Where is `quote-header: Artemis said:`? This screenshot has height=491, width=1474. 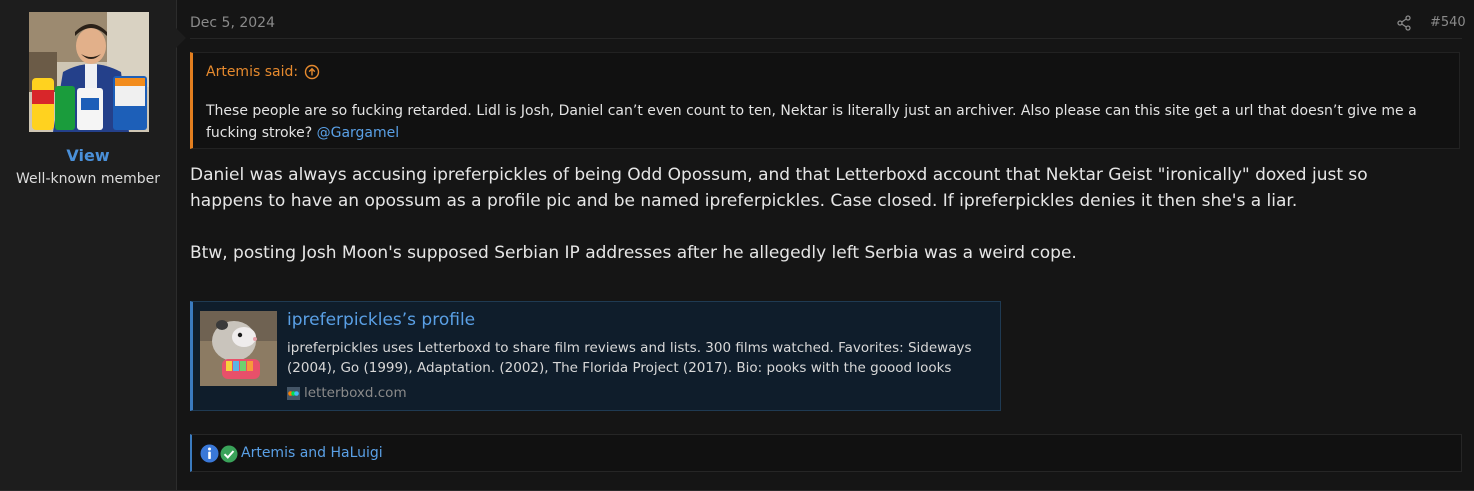
quote-header: Artemis said: is located at coordinates (263, 72).